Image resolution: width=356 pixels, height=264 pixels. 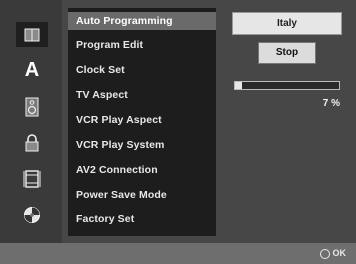 What do you see at coordinates (142, 21) in the screenshot?
I see `menu-item-auto-programming: Auto Programming` at bounding box center [142, 21].